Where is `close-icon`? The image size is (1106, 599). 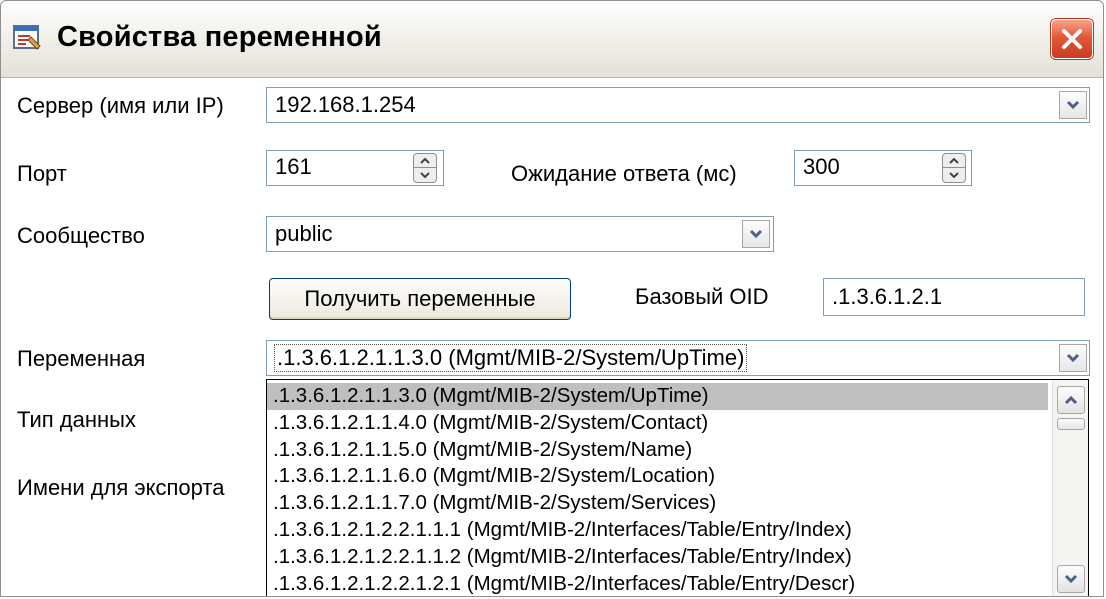
close-icon is located at coordinates (1072, 39).